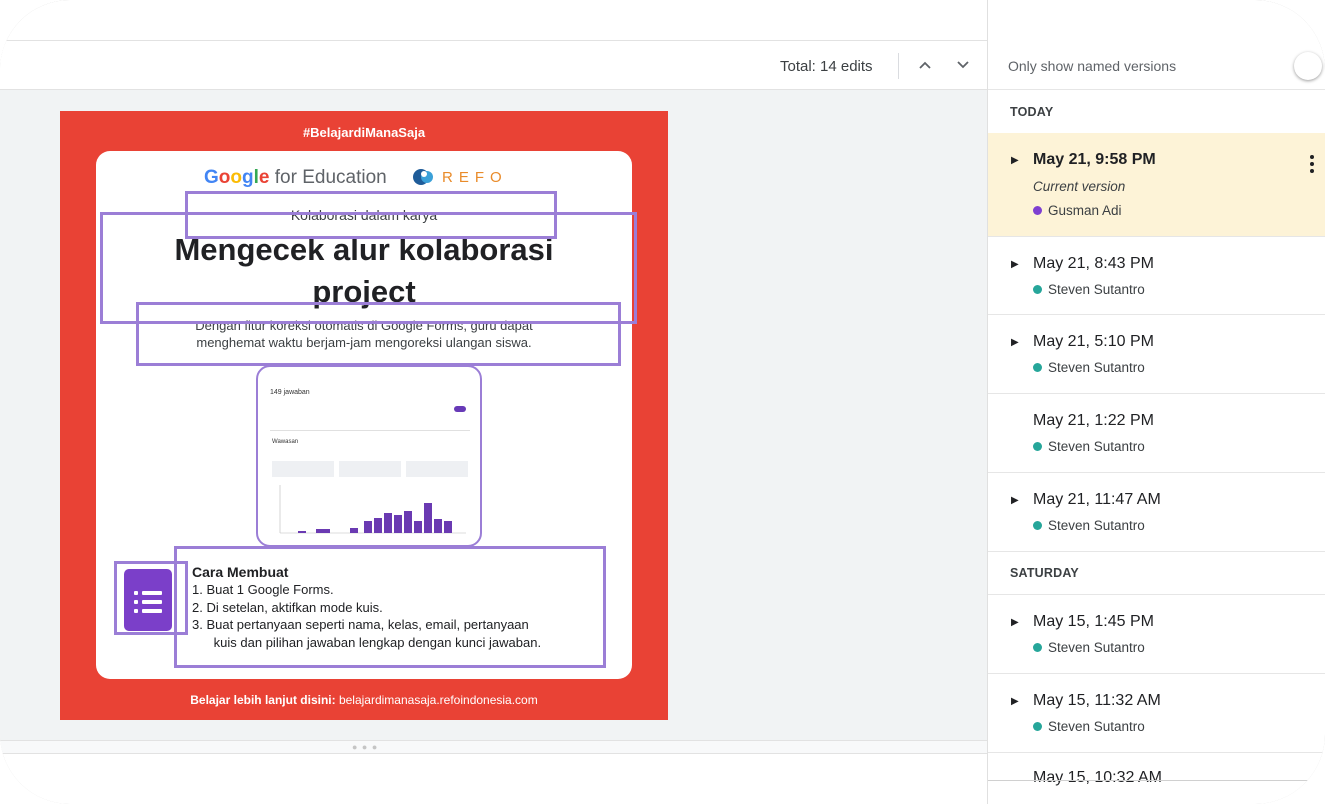 The width and height of the screenshot is (1325, 804). What do you see at coordinates (1032, 112) in the screenshot?
I see `group-today: TODAY` at bounding box center [1032, 112].